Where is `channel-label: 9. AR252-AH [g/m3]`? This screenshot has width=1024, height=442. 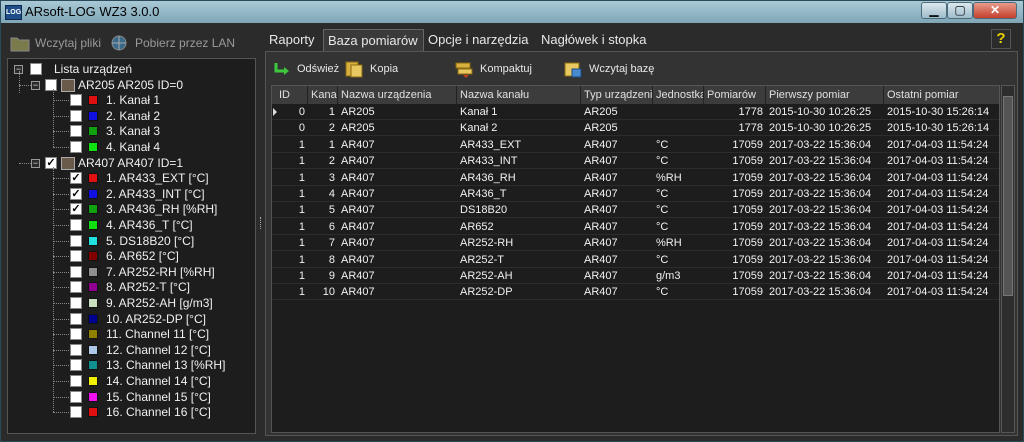
channel-label: 9. AR252-AH [g/m3] is located at coordinates (159, 303).